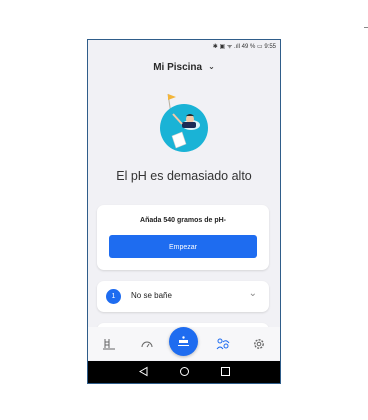 The height and width of the screenshot is (420, 368). What do you see at coordinates (259, 344) in the screenshot?
I see `gear-icon` at bounding box center [259, 344].